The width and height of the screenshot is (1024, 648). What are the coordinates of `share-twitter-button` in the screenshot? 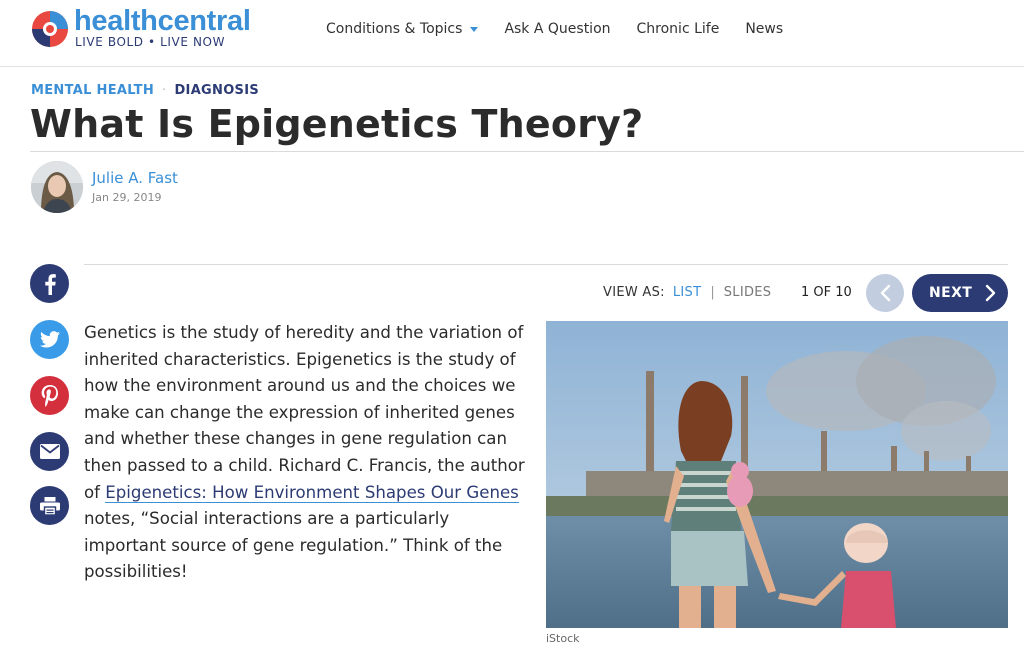 It's located at (49, 339).